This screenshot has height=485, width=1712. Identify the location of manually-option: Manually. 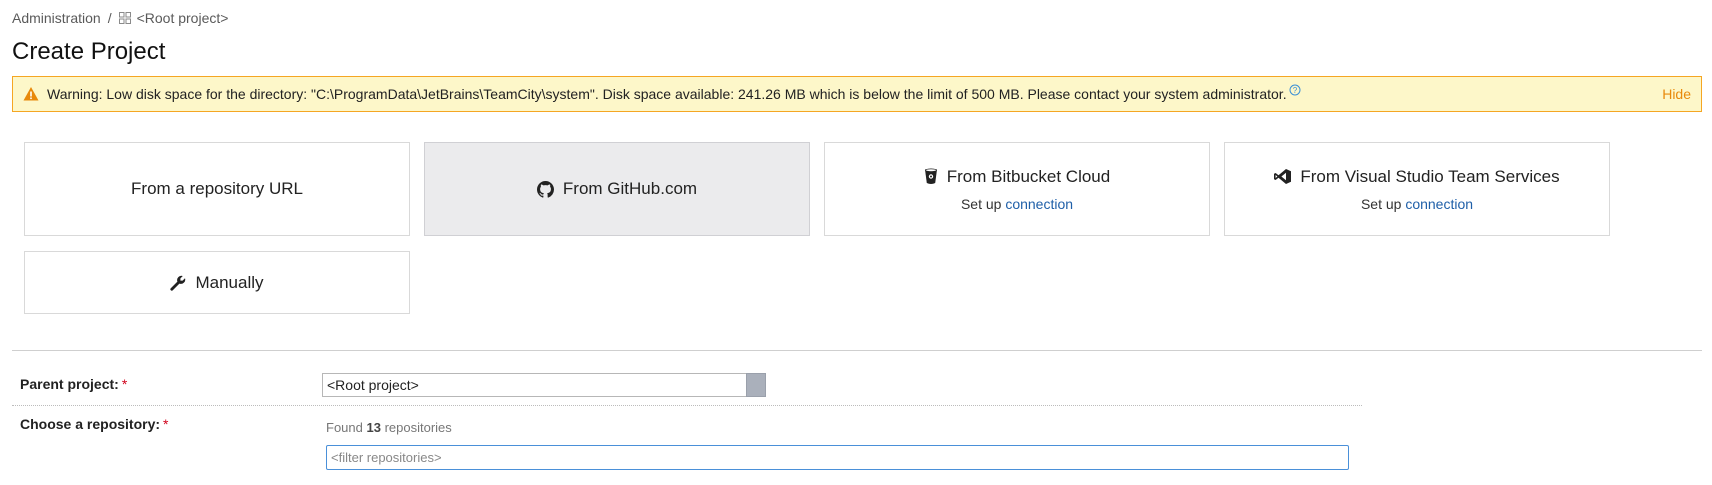
(217, 282).